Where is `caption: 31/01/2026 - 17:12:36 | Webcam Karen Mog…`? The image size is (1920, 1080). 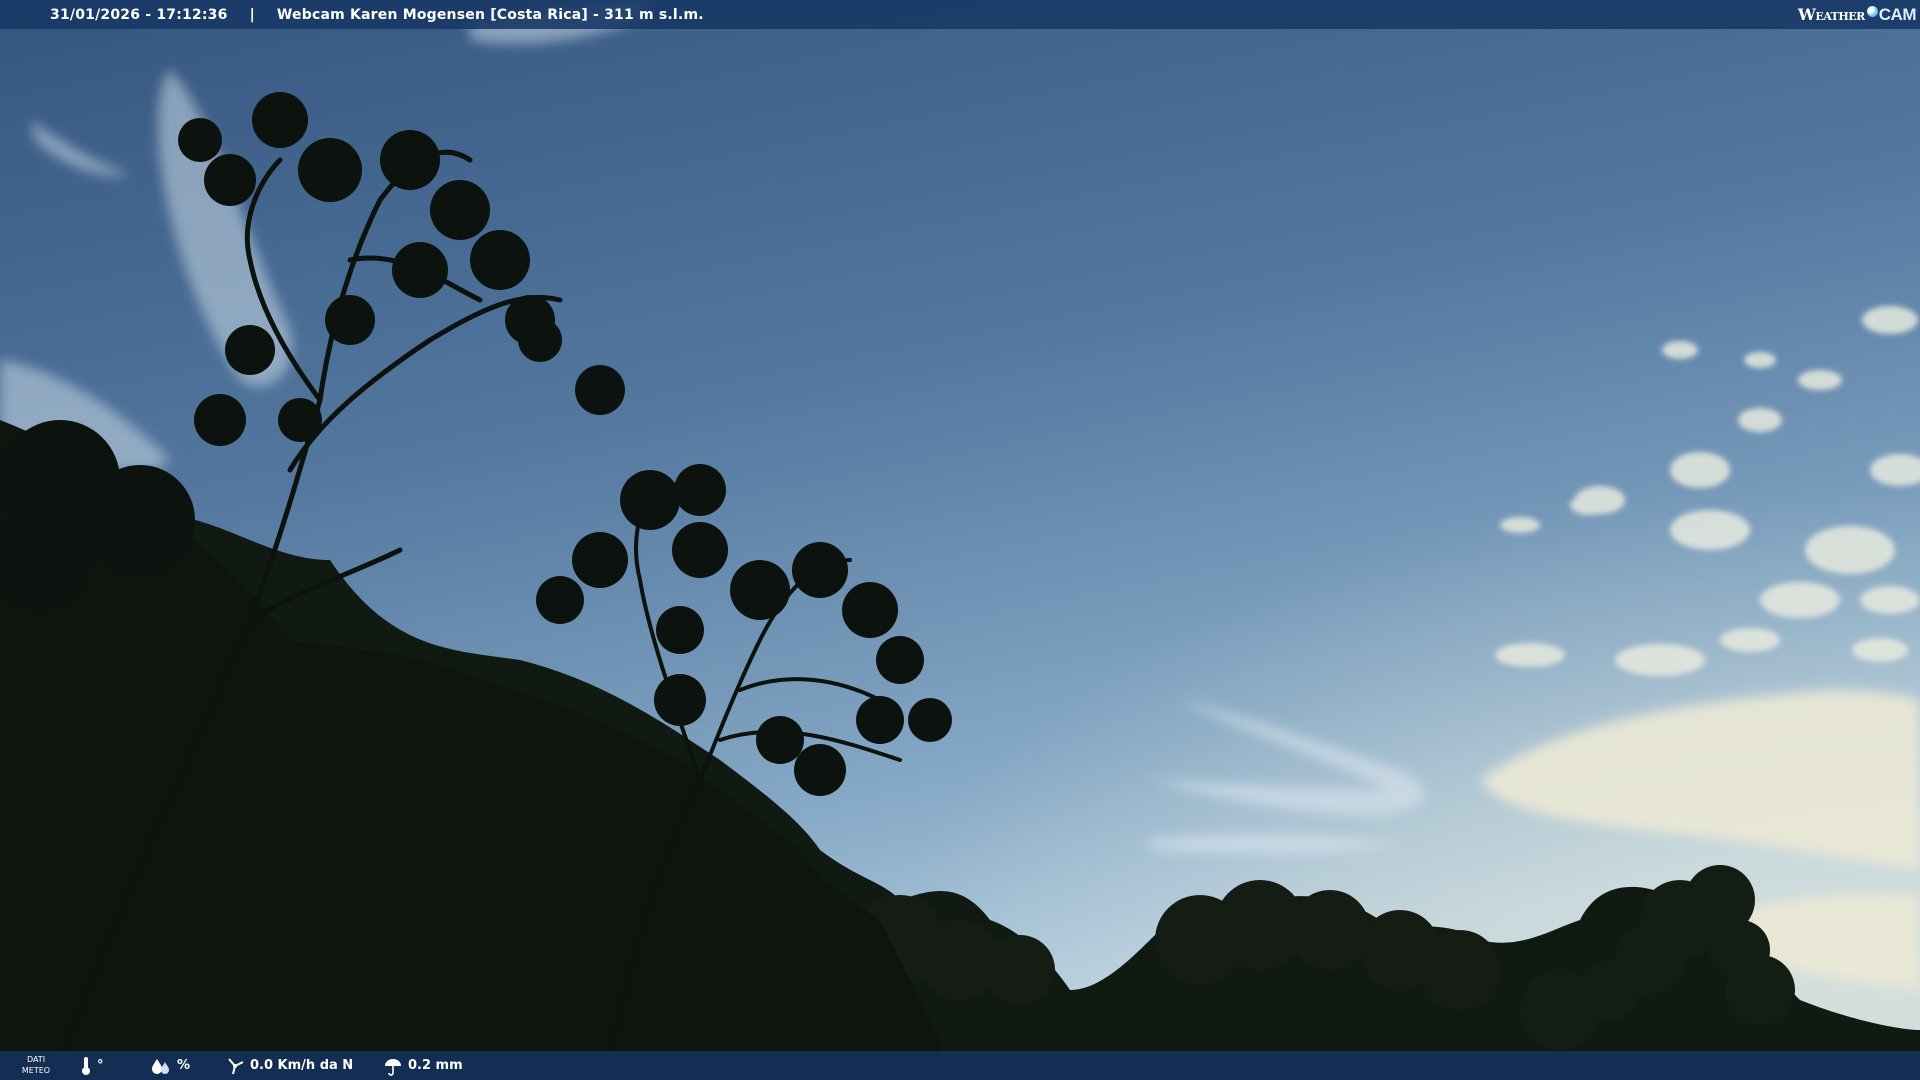
caption: 31/01/2026 - 17:12:36 | Webcam Karen Mog… is located at coordinates (377, 14).